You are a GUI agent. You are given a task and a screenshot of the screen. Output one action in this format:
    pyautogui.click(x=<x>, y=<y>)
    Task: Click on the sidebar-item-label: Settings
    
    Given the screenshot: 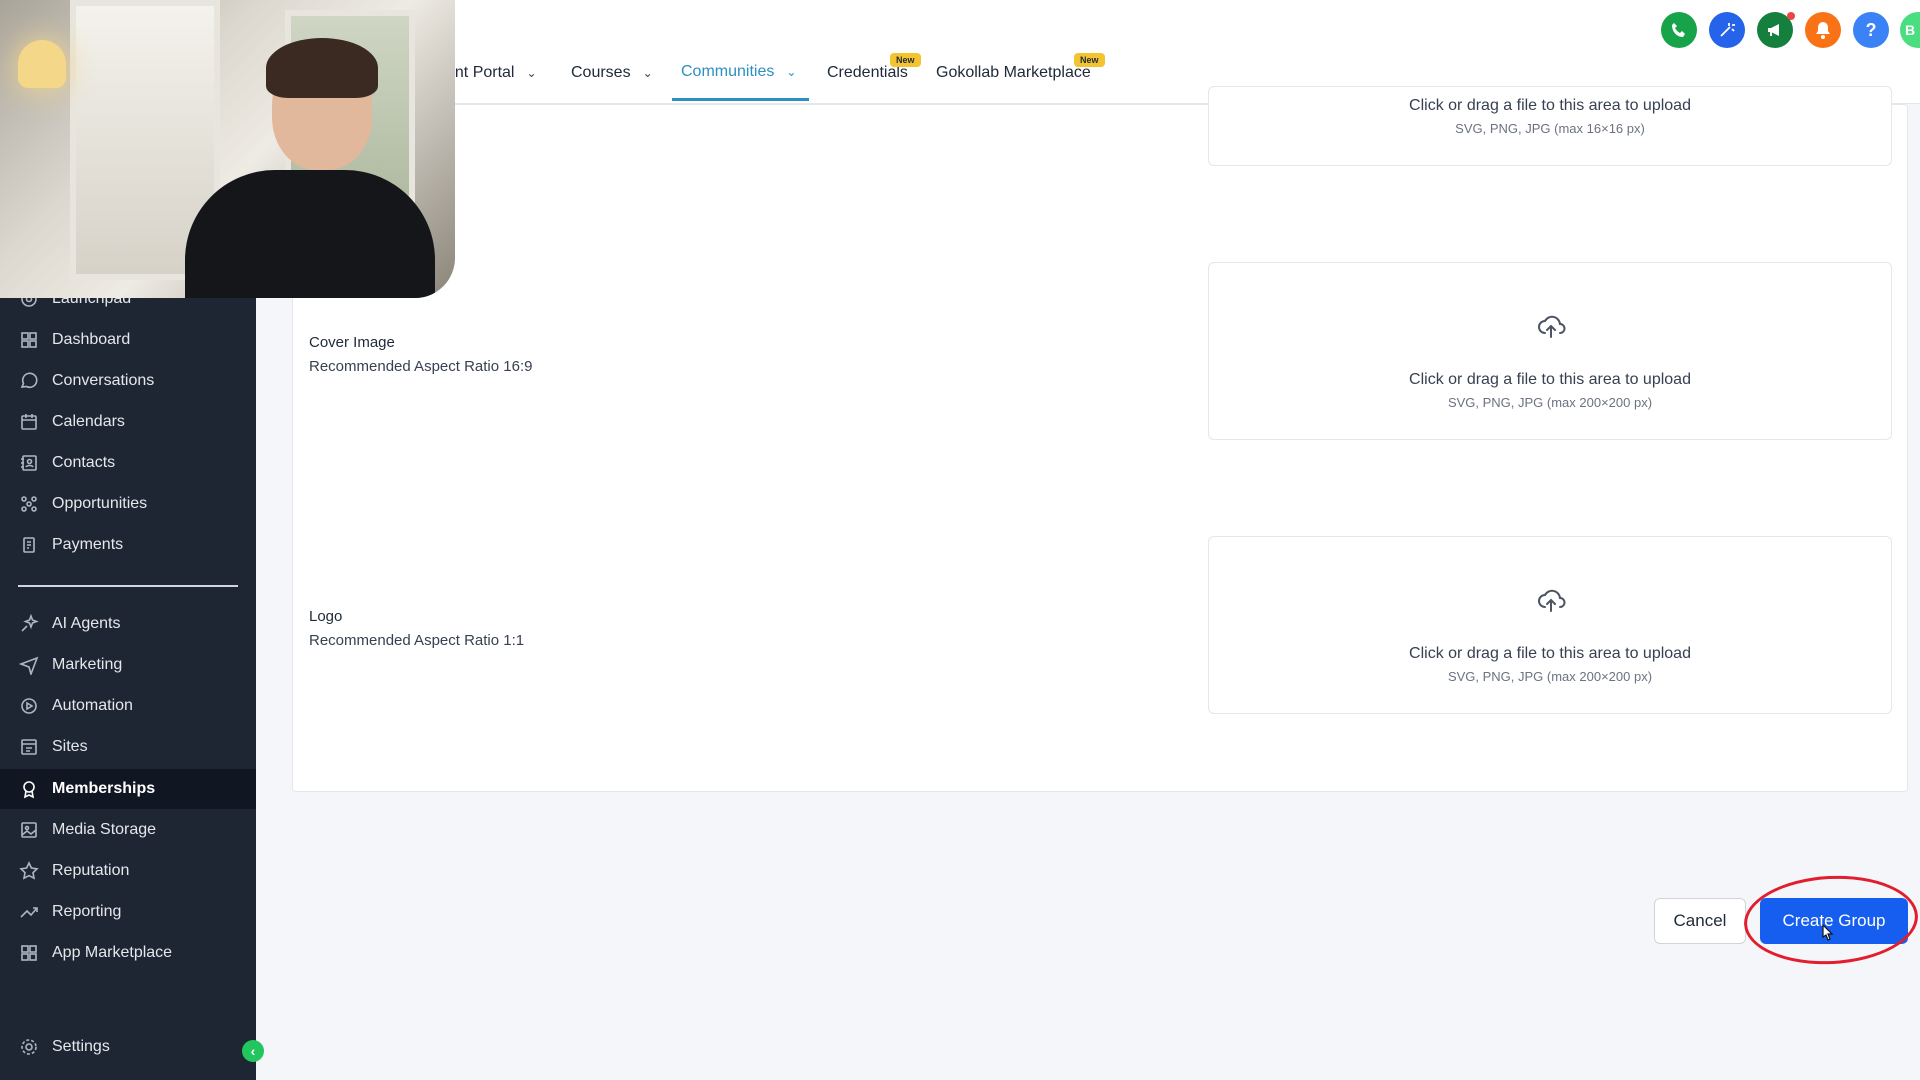 What is the action you would take?
    pyautogui.click(x=81, y=1046)
    